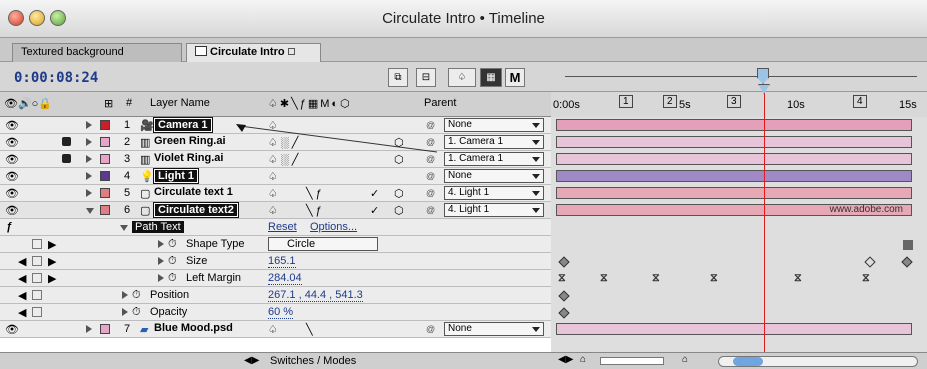 This screenshot has width=927, height=369. Describe the element at coordinates (253, 52) in the screenshot. I see `tab-circulate-intro: Circulate Intro` at that location.